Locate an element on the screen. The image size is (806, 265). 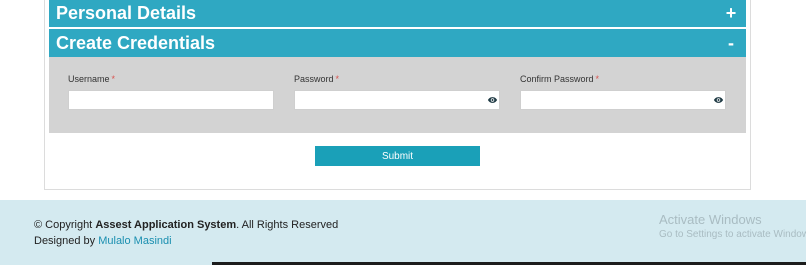
accordion-personal-details: Personal Details + is located at coordinates (397, 13).